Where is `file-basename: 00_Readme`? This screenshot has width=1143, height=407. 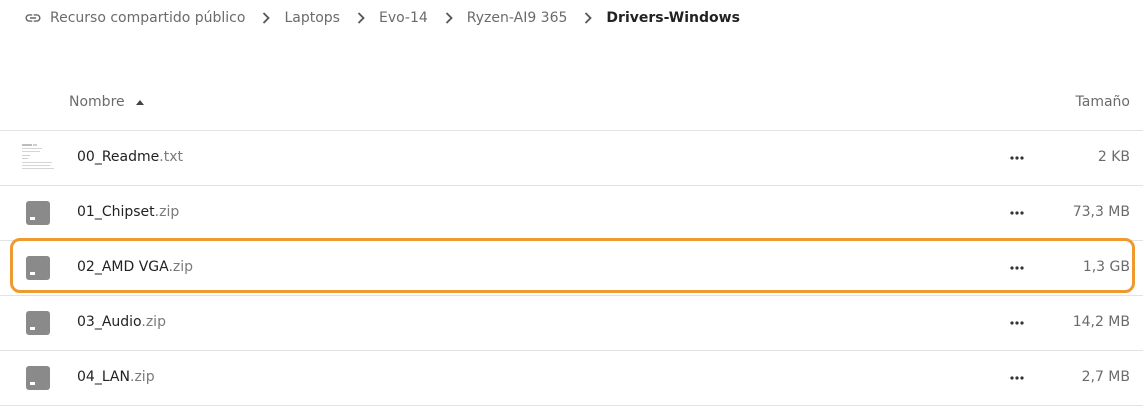
file-basename: 00_Readme is located at coordinates (118, 157).